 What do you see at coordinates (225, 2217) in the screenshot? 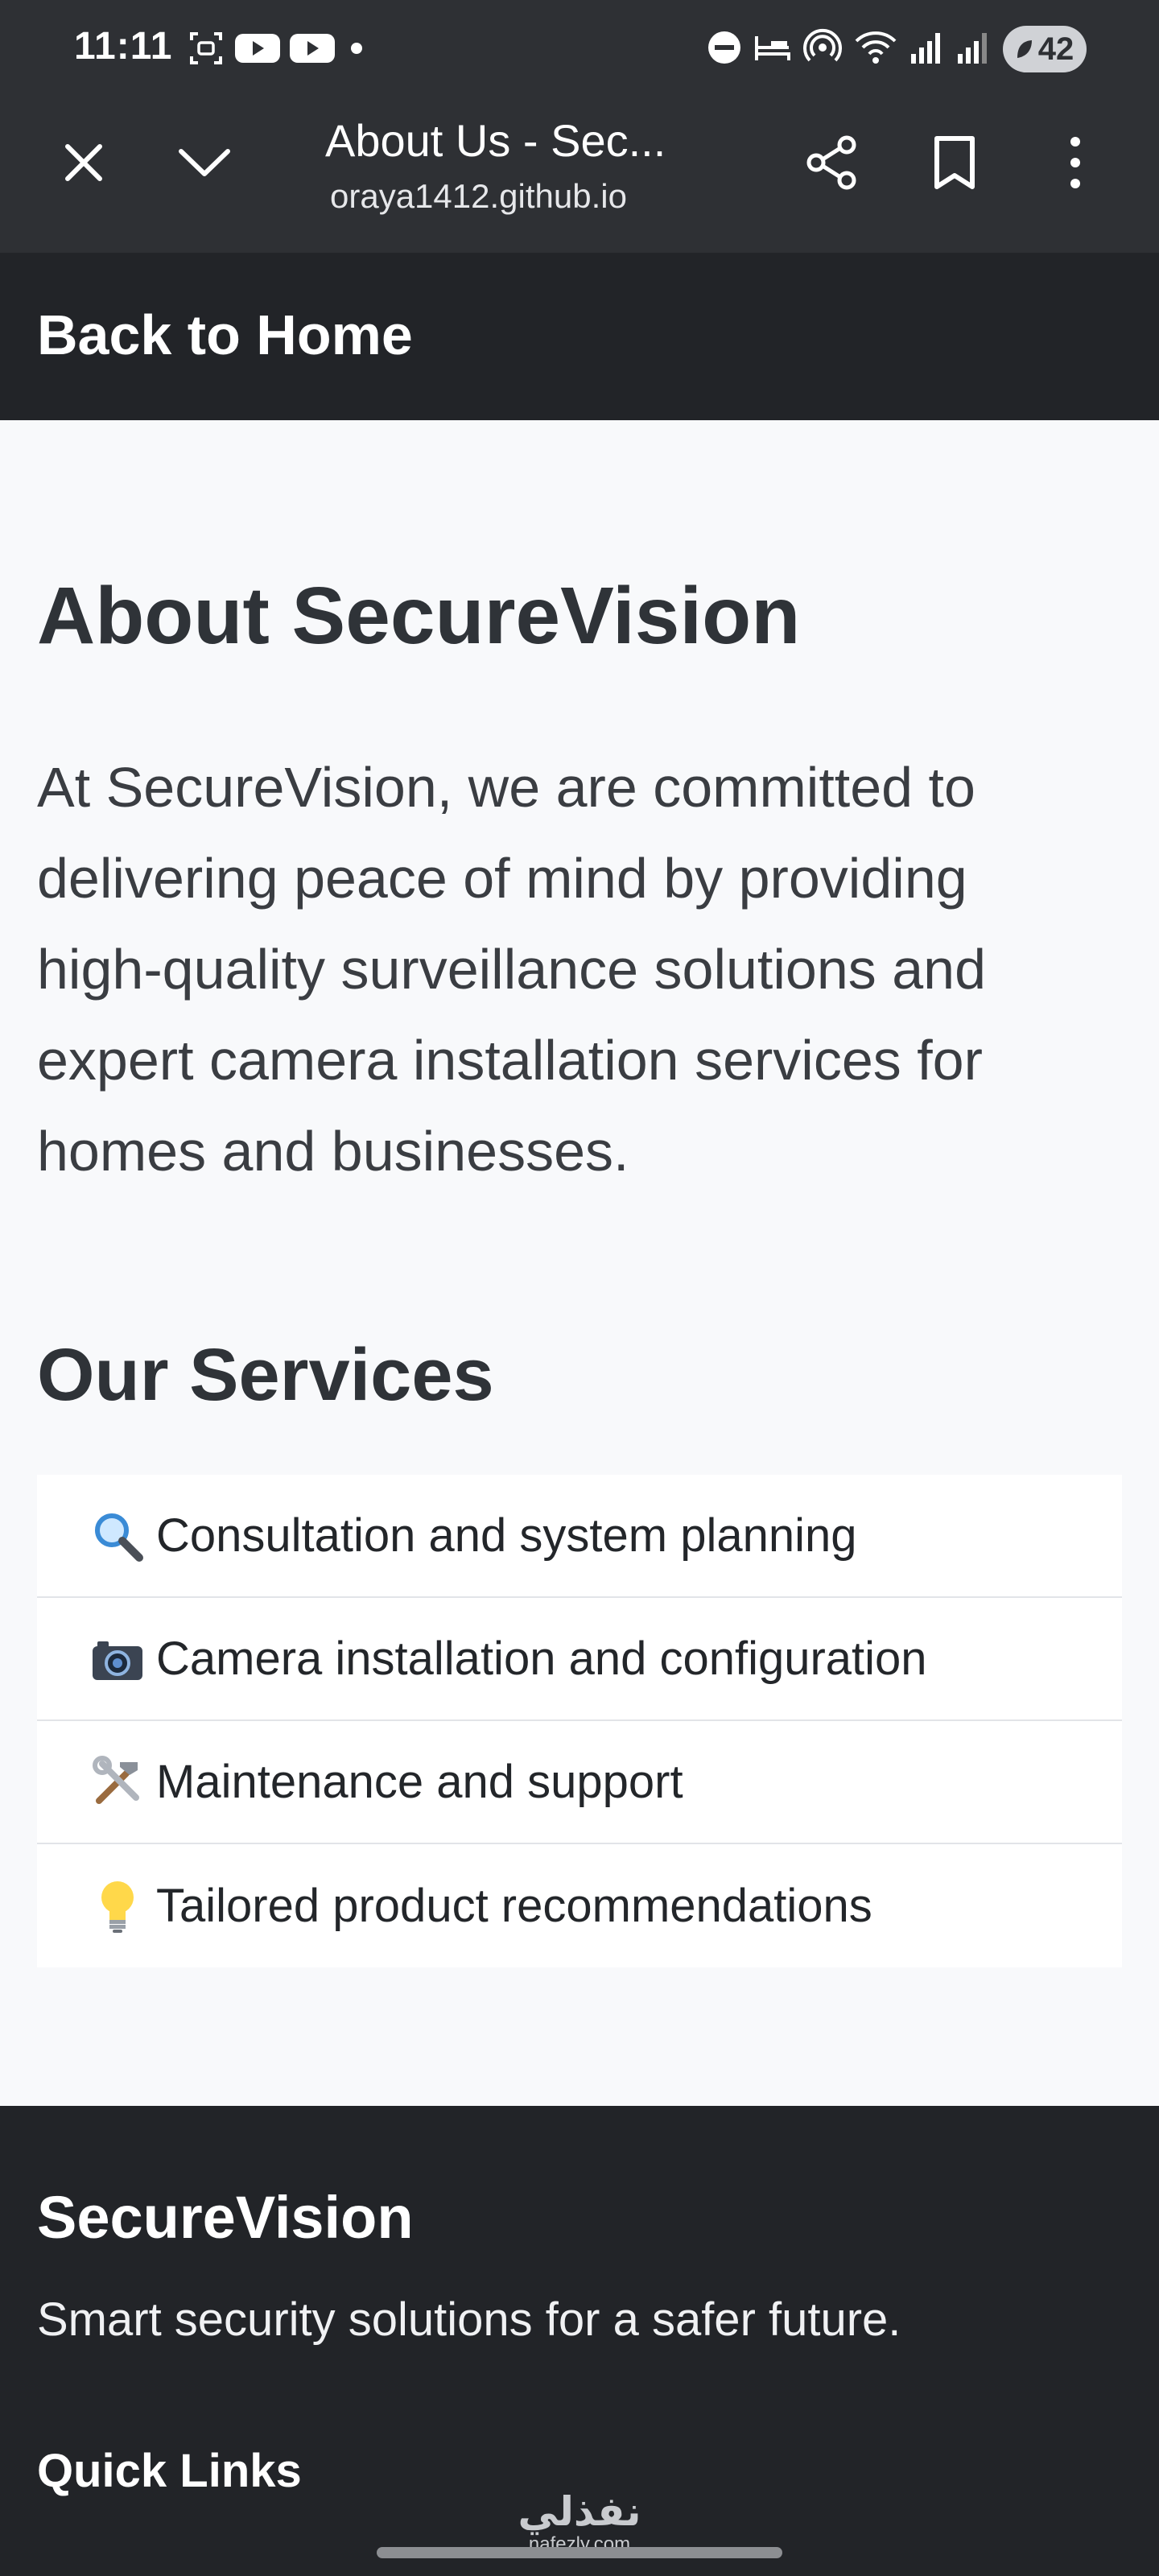
I see `footer-brand: SecureVision` at bounding box center [225, 2217].